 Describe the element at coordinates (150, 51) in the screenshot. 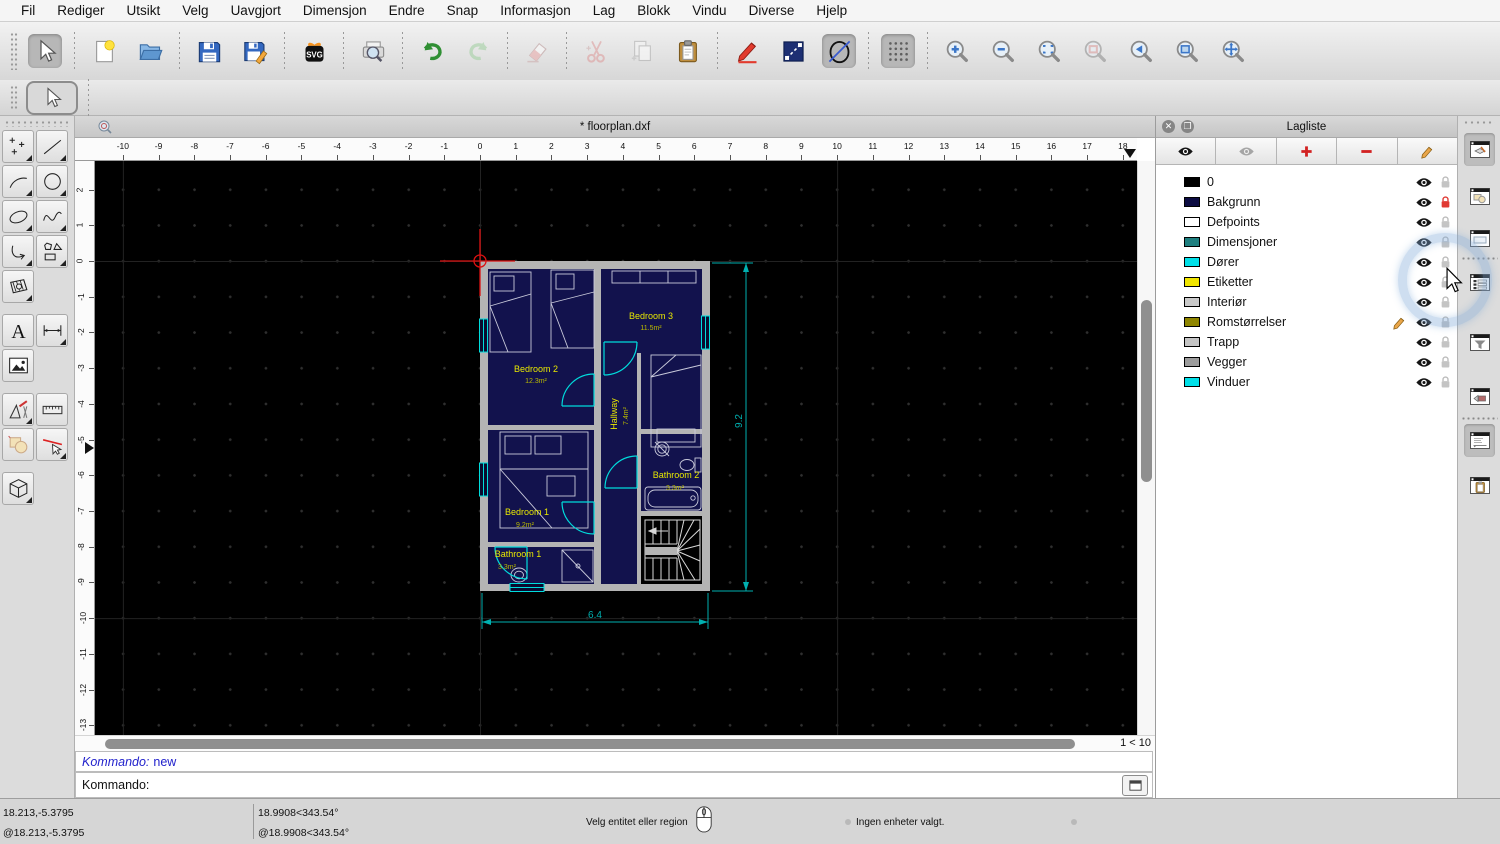

I see `open-file-button` at that location.